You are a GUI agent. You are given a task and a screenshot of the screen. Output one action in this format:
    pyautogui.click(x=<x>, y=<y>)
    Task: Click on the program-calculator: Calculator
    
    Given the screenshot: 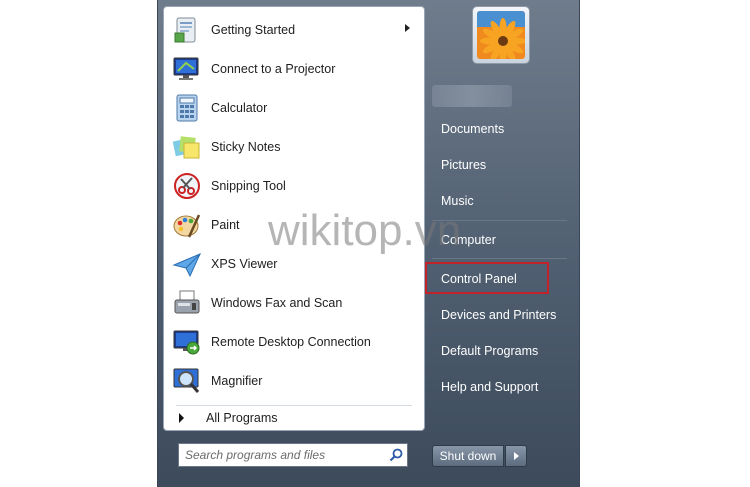 What is the action you would take?
    pyautogui.click(x=294, y=107)
    